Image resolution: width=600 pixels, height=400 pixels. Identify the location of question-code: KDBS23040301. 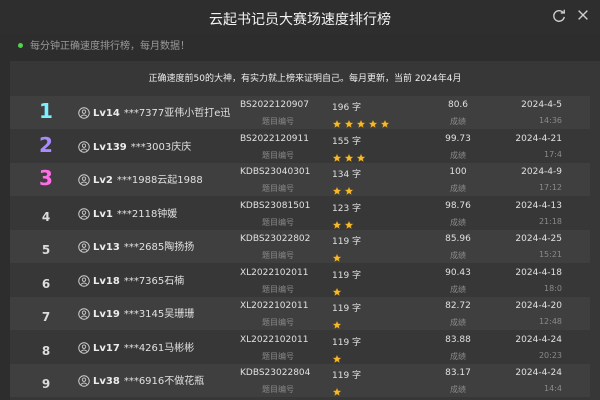
(275, 172).